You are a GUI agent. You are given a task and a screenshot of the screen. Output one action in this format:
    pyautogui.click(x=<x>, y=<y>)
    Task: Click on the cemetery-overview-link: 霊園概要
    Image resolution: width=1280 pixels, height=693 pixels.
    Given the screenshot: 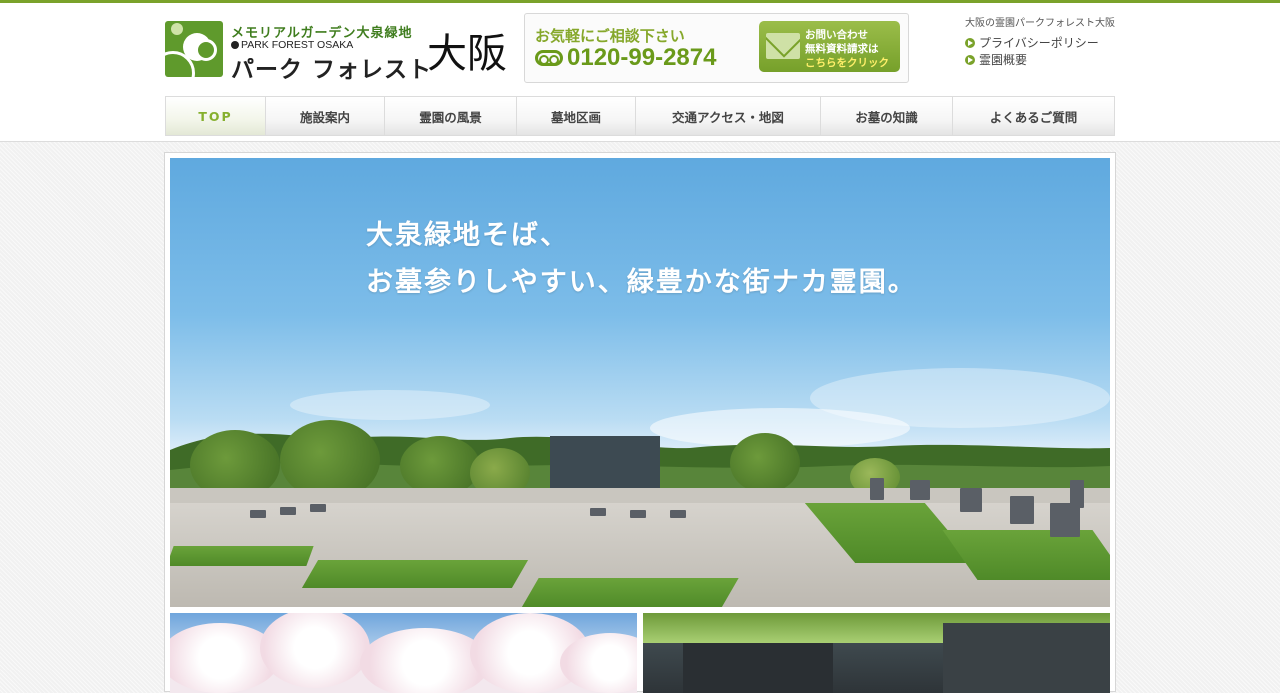 What is the action you would take?
    pyautogui.click(x=996, y=59)
    